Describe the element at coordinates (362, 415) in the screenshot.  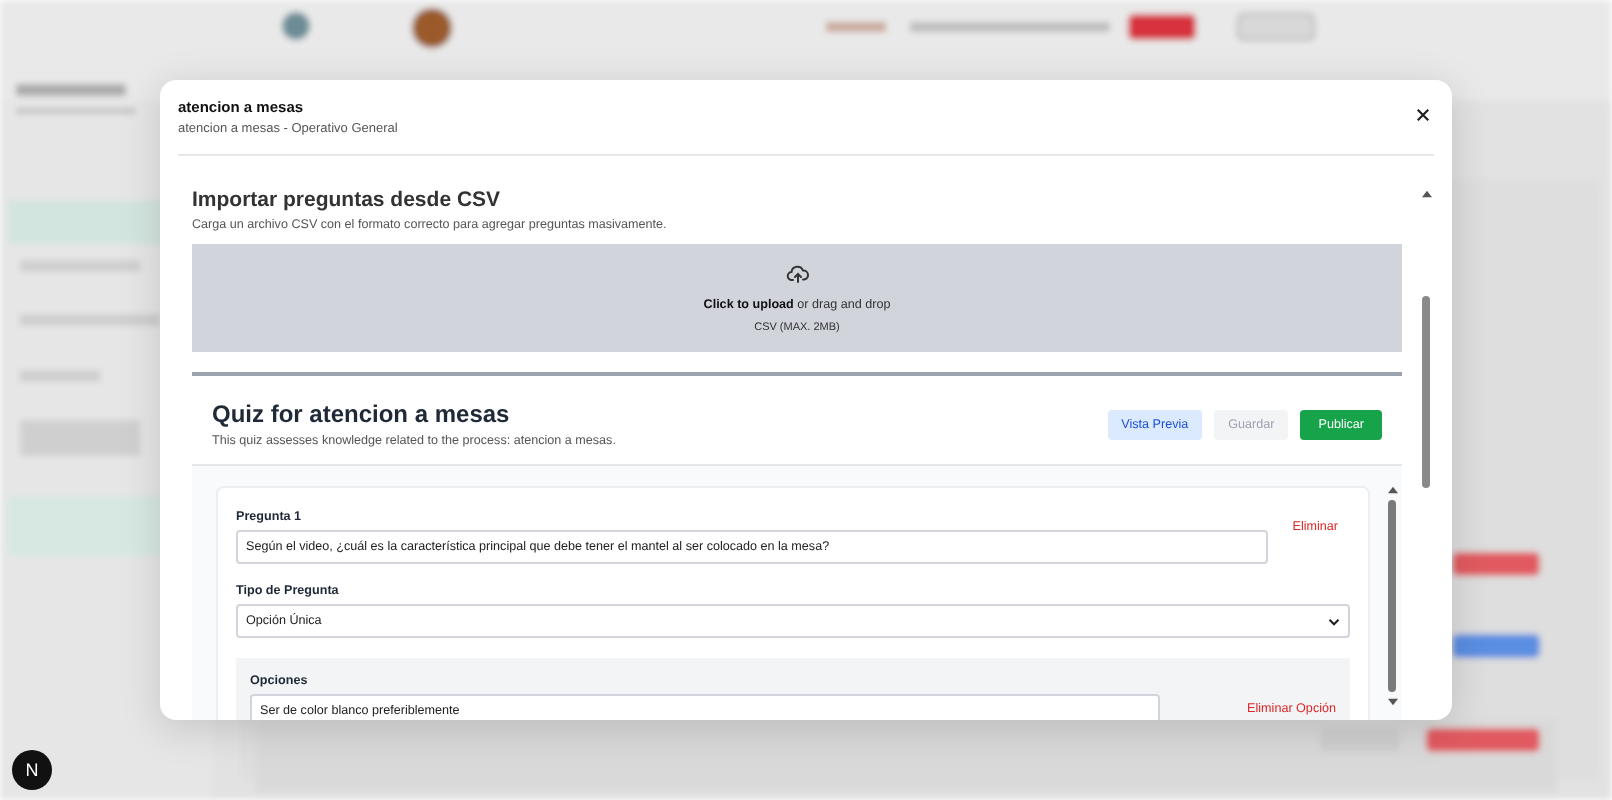
I see `quiz-title: Quiz for atencion a mesas` at that location.